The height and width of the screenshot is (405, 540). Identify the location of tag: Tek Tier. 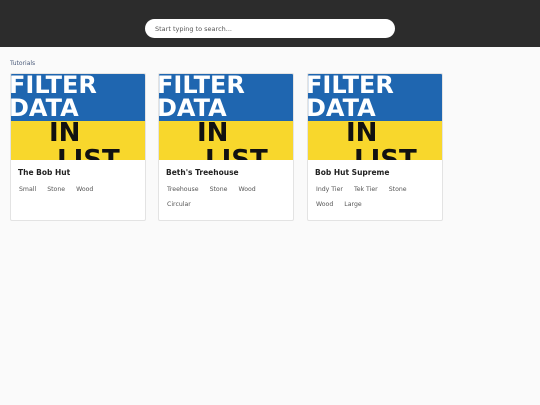
(366, 192).